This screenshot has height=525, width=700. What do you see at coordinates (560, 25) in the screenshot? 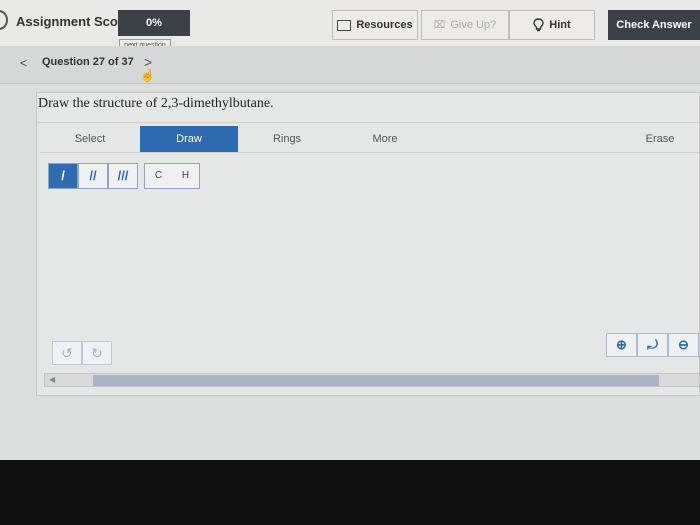
I see `hint-label: Hint` at bounding box center [560, 25].